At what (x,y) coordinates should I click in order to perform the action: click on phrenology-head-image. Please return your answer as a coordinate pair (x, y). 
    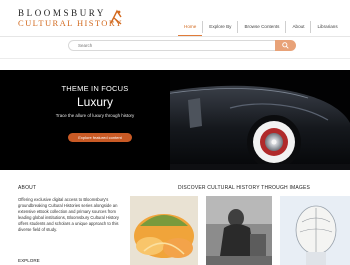
    Looking at the image, I should click on (315, 230).